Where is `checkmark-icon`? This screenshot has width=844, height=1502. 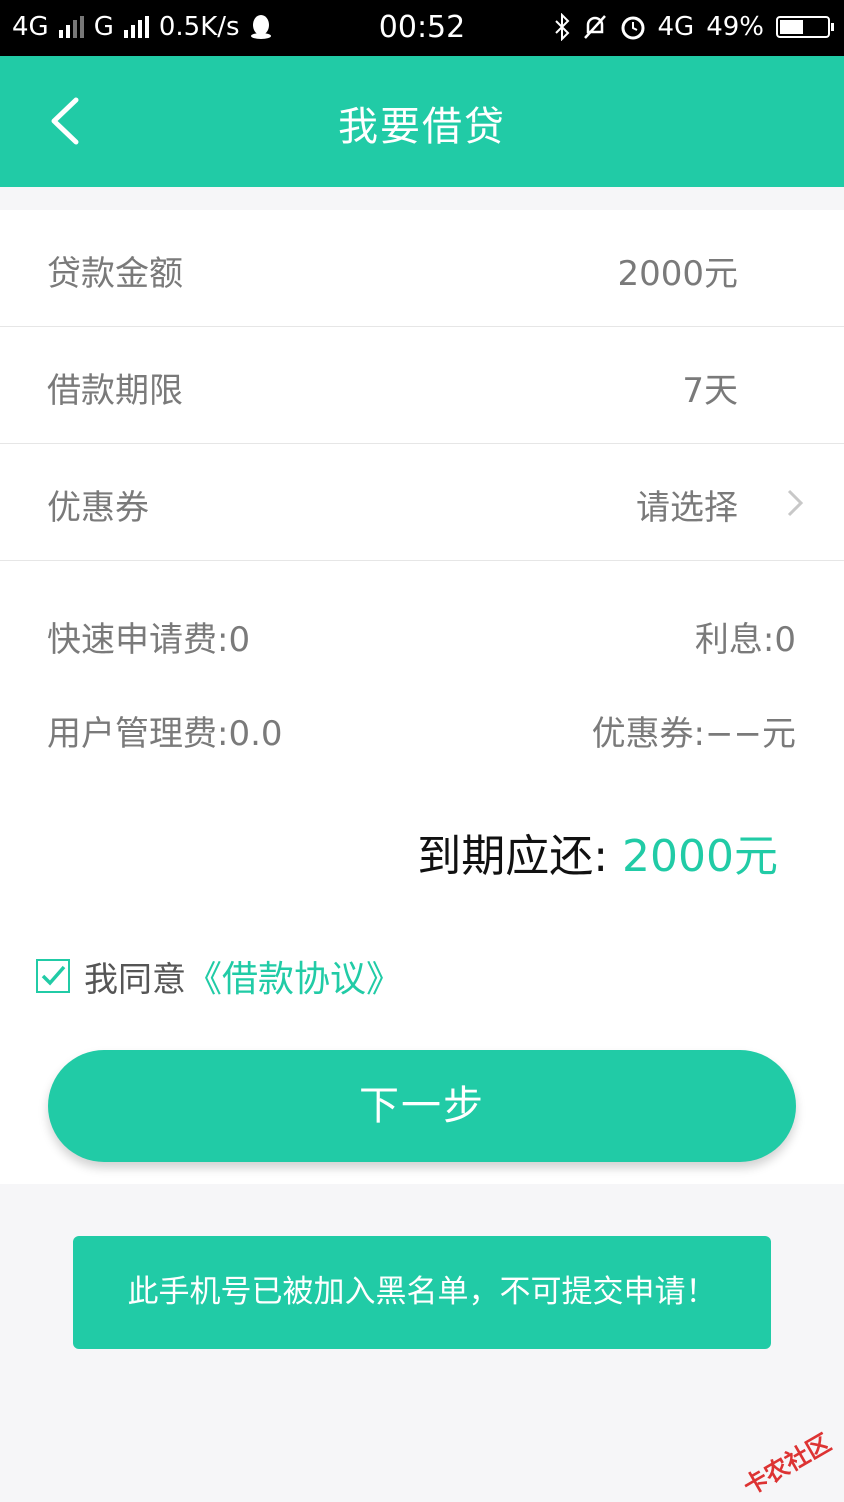
checkmark-icon is located at coordinates (53, 975).